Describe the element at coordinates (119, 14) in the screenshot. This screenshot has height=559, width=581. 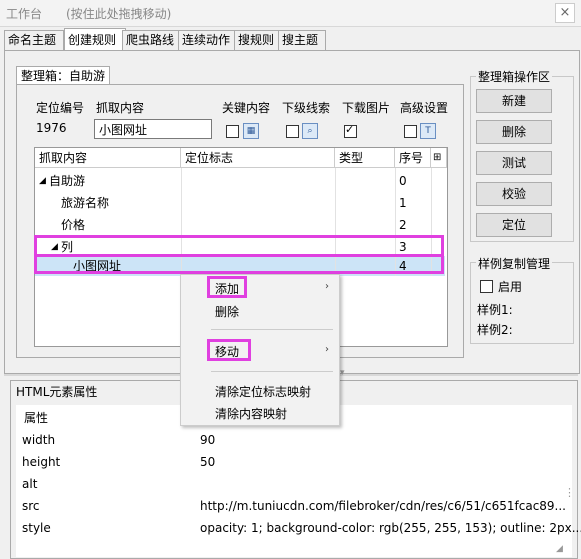
I see `drag-hint: (按住此处拖拽移动)` at that location.